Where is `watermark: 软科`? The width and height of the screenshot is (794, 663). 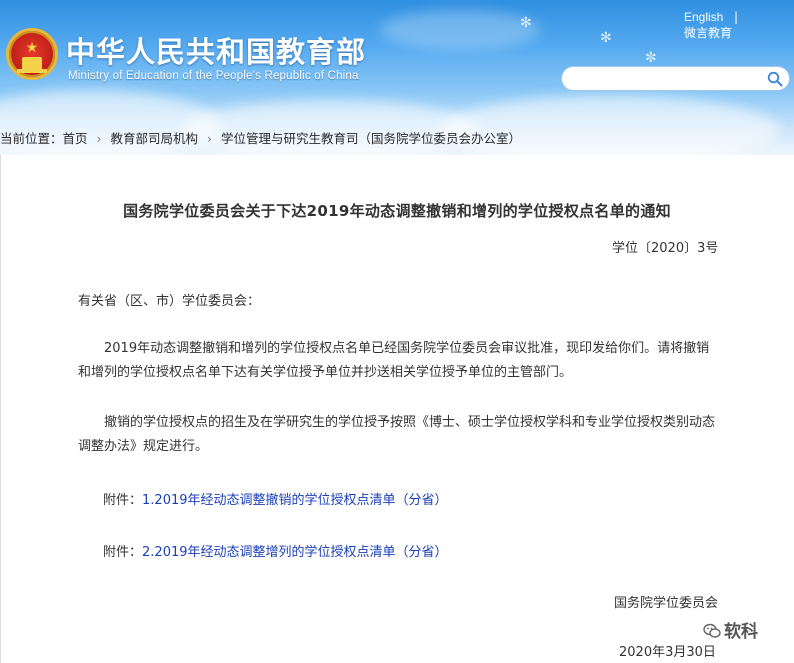
watermark: 软科 is located at coordinates (730, 629).